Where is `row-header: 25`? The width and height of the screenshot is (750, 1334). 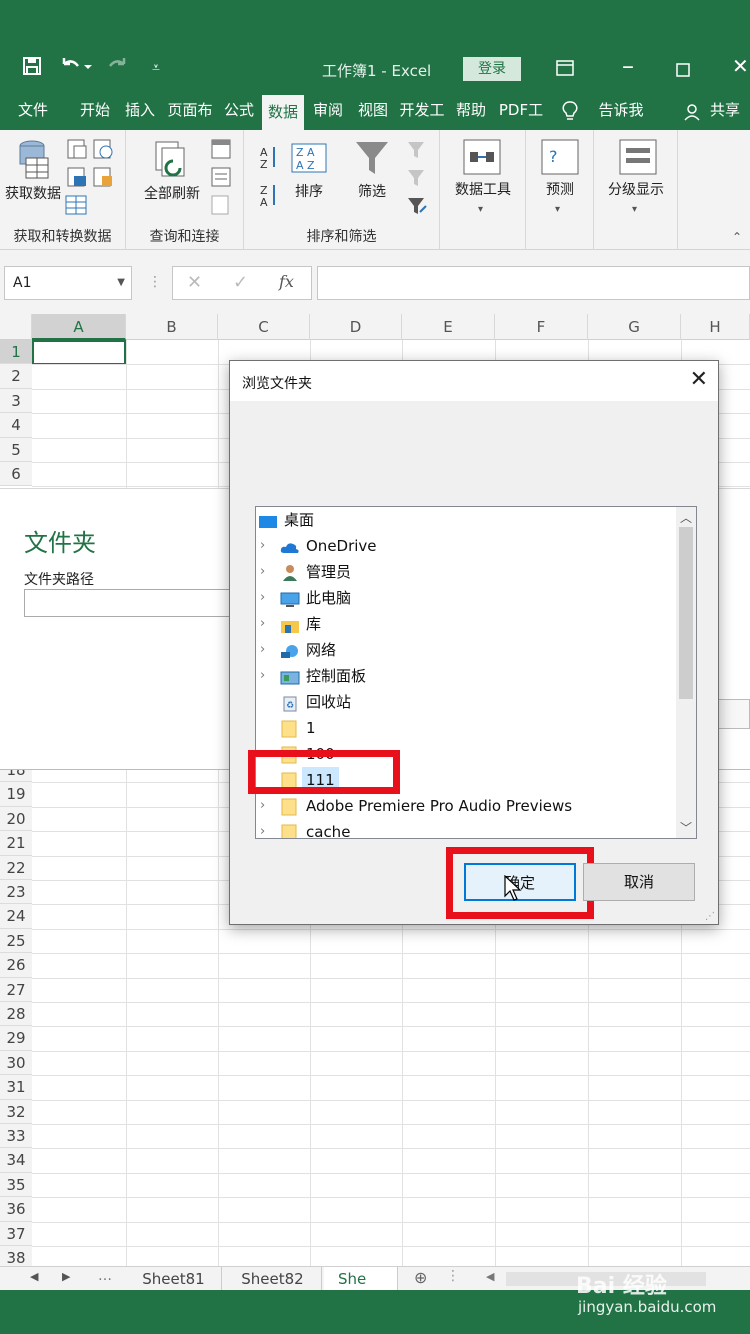
row-header: 25 is located at coordinates (16, 941).